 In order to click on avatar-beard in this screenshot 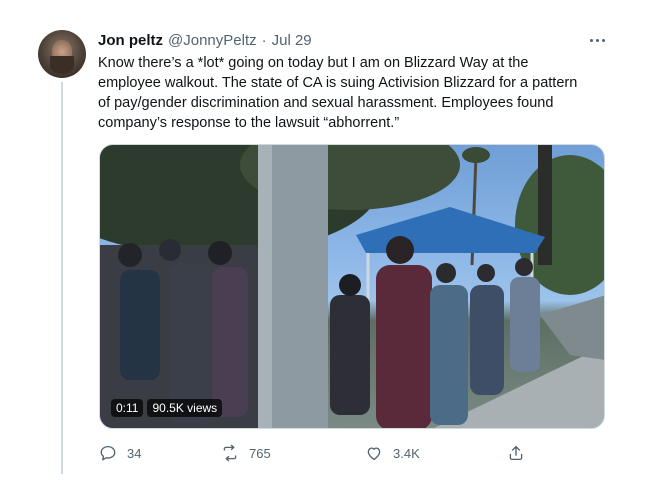, I will do `click(62, 65)`.